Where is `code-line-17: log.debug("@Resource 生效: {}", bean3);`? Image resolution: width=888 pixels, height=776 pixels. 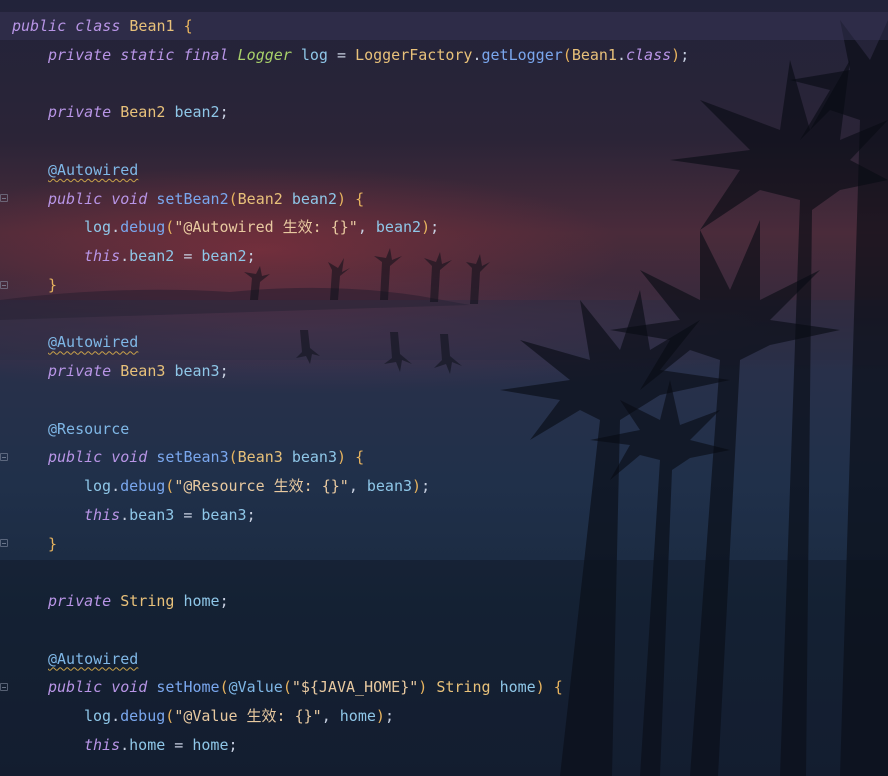
code-line-17: log.debug("@Resource 生效: {}", bean3); is located at coordinates (257, 486).